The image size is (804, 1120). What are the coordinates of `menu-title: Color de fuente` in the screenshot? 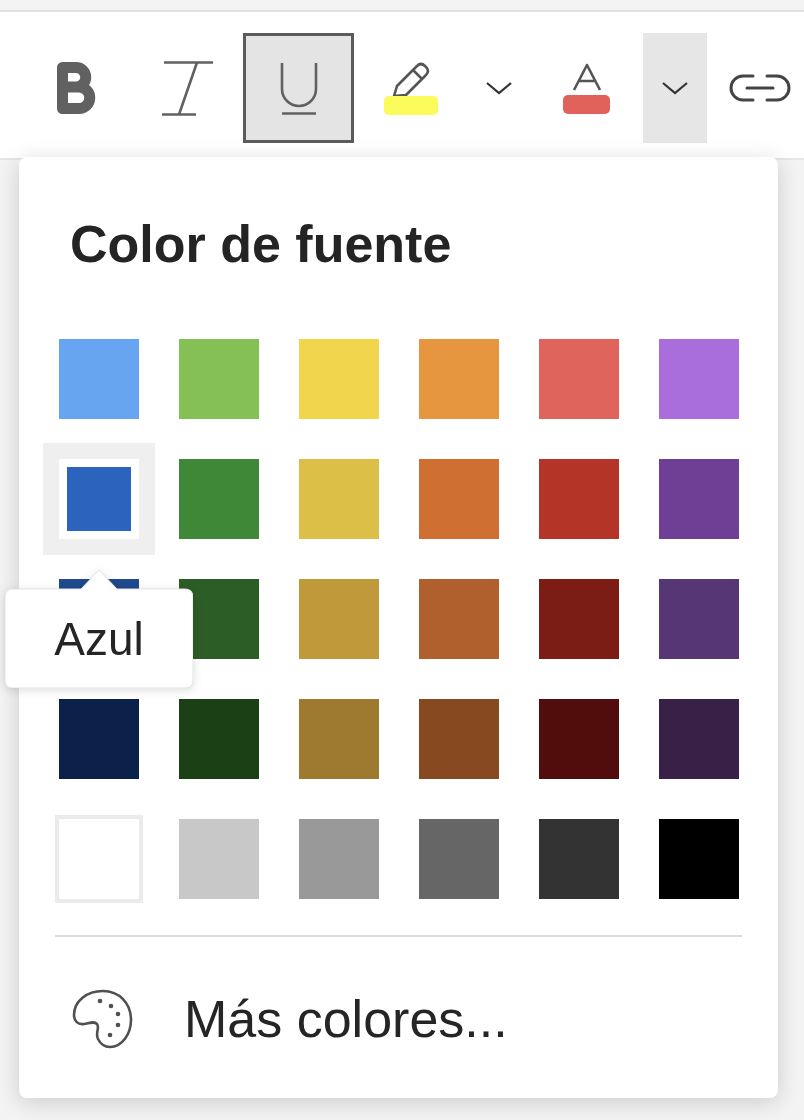 It's located at (261, 244).